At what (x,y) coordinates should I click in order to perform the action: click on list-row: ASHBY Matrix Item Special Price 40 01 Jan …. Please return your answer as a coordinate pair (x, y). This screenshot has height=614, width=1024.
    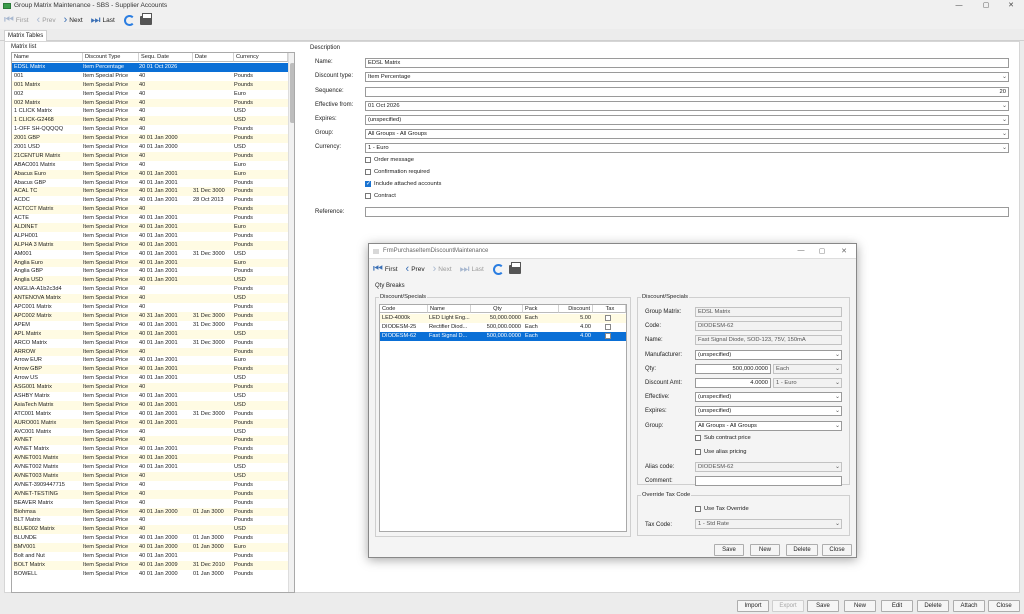
    Looking at the image, I should click on (150, 396).